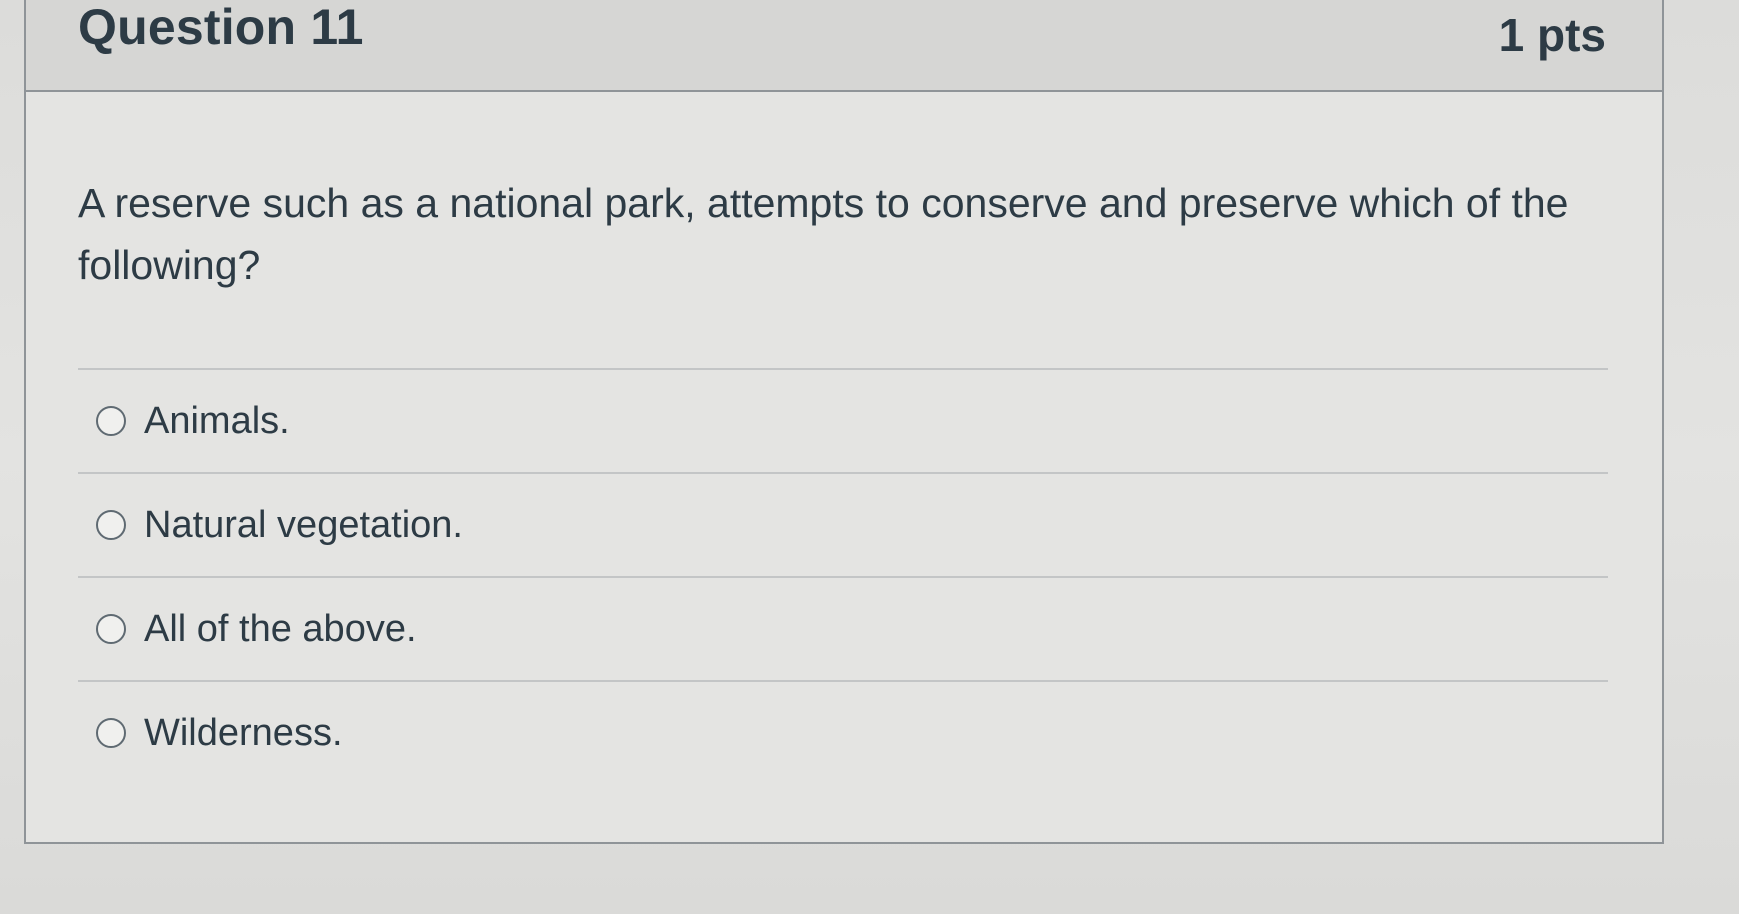  I want to click on answer-label: All of the above., so click(280, 628).